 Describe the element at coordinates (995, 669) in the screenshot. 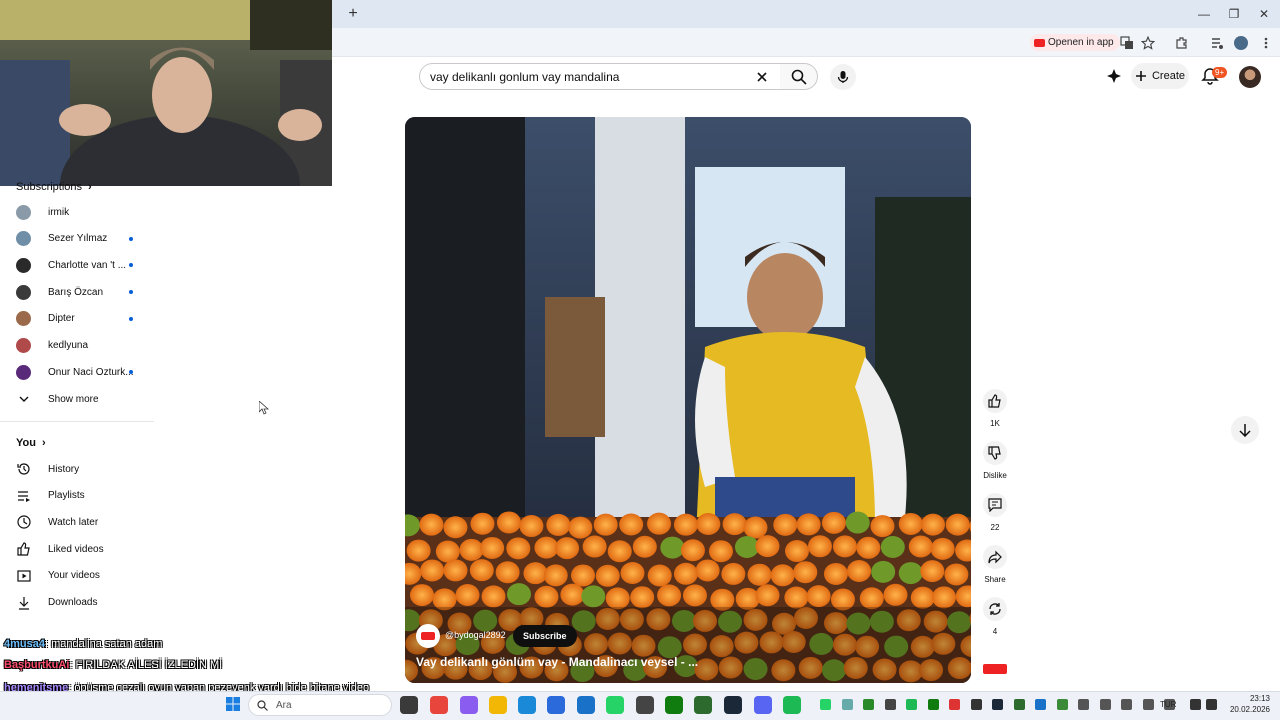

I see `channel-avatar-small` at that location.